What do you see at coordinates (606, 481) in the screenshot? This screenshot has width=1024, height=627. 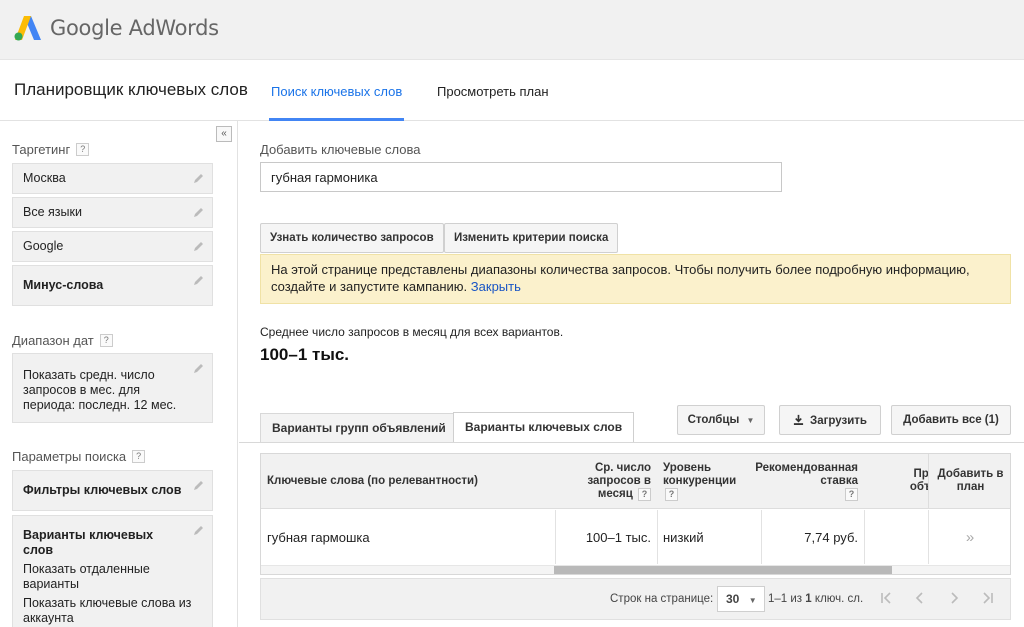 I see `col-header-avg-searches: Ср. число запросов в месяц ?` at bounding box center [606, 481].